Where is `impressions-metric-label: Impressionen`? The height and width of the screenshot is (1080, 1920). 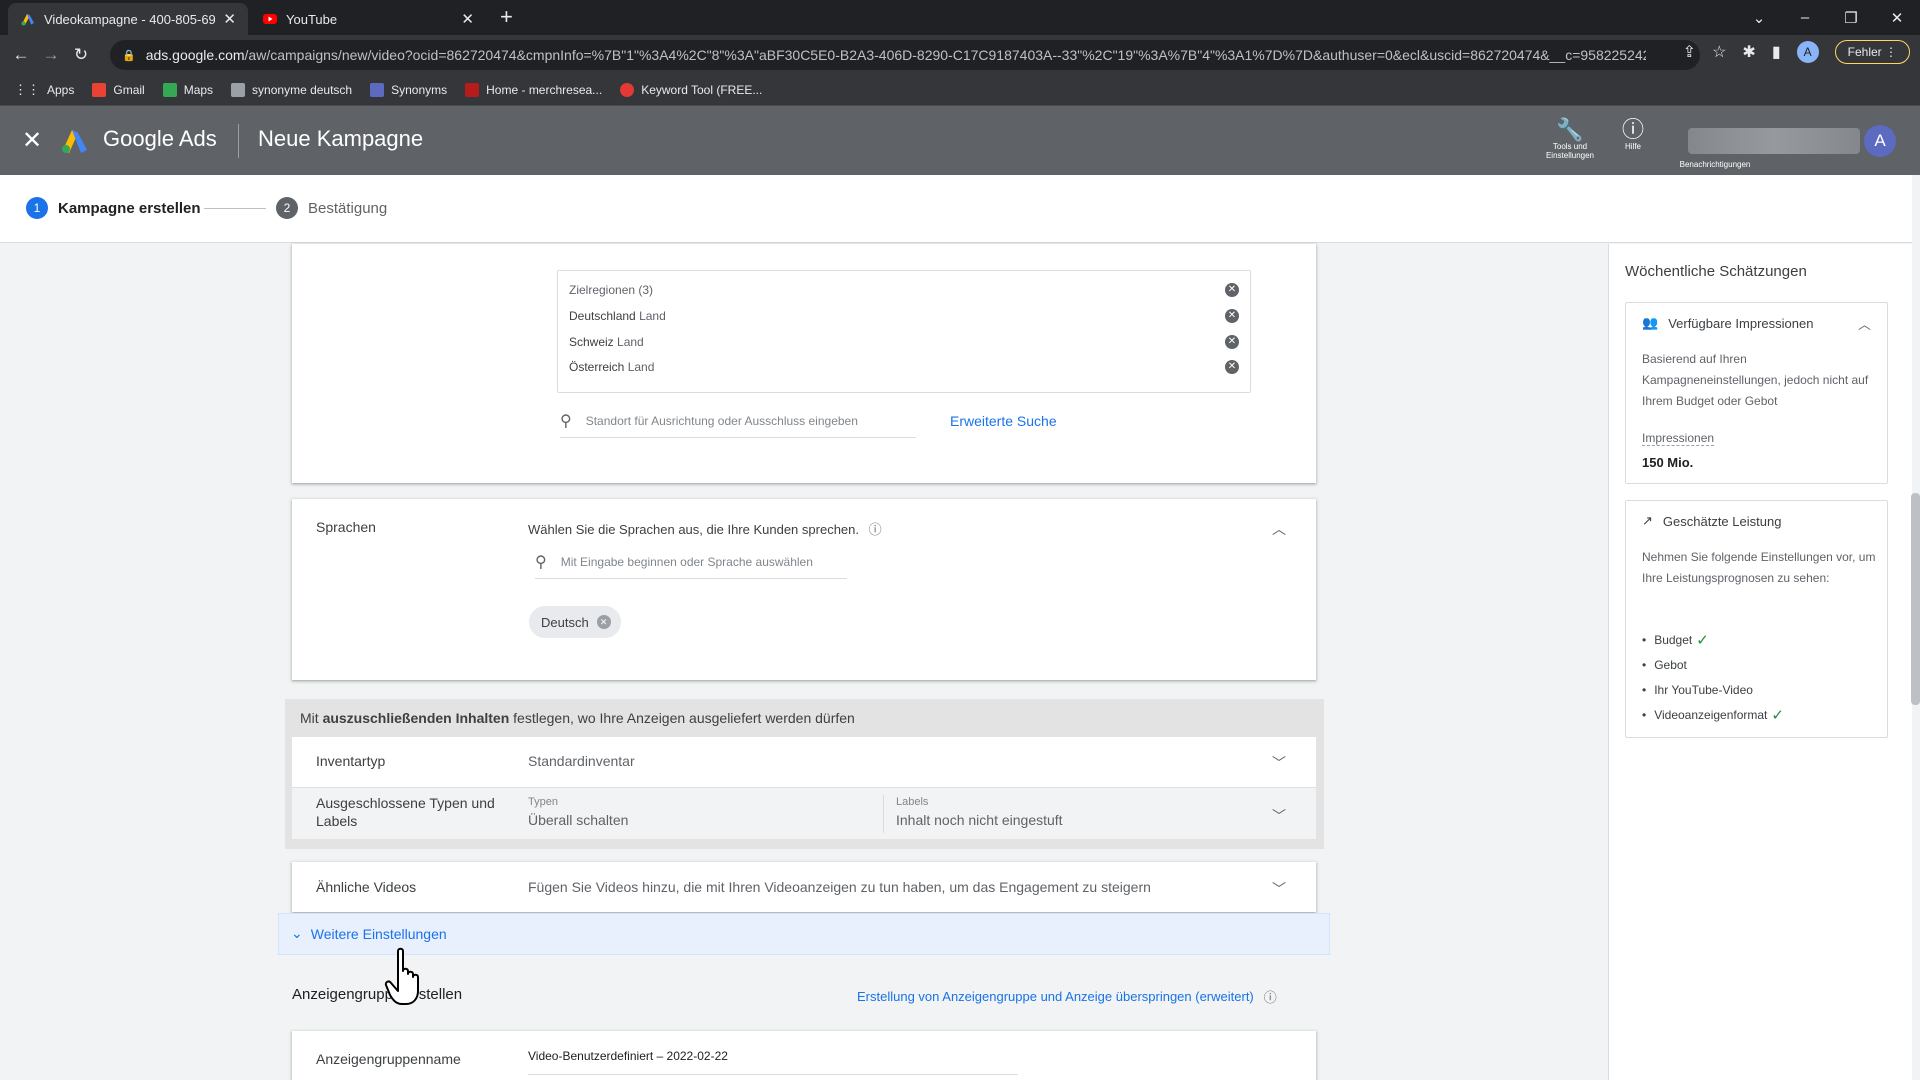 impressions-metric-label: Impressionen is located at coordinates (1678, 438).